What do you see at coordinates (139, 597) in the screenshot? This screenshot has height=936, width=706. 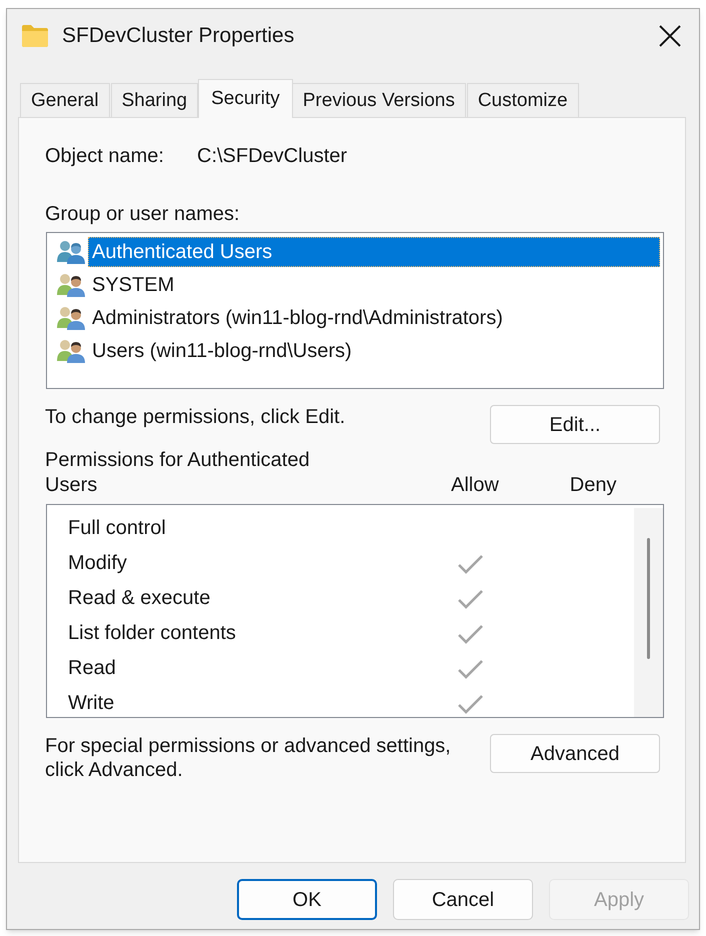 I see `permission-name: Read & execute` at bounding box center [139, 597].